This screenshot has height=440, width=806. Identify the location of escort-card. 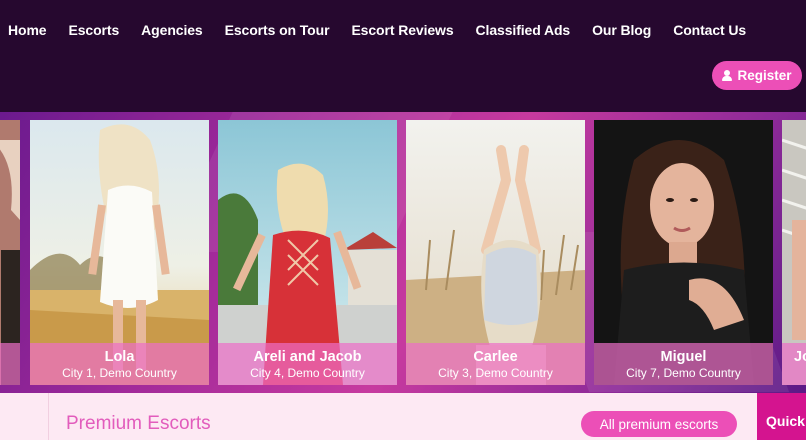
(10, 252).